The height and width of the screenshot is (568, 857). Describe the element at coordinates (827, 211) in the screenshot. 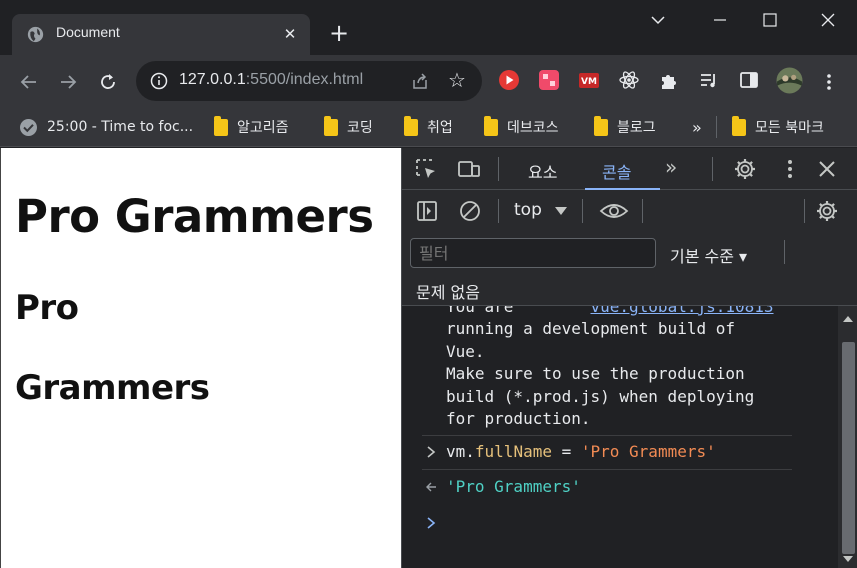

I see `console-settings-gear-icon` at that location.